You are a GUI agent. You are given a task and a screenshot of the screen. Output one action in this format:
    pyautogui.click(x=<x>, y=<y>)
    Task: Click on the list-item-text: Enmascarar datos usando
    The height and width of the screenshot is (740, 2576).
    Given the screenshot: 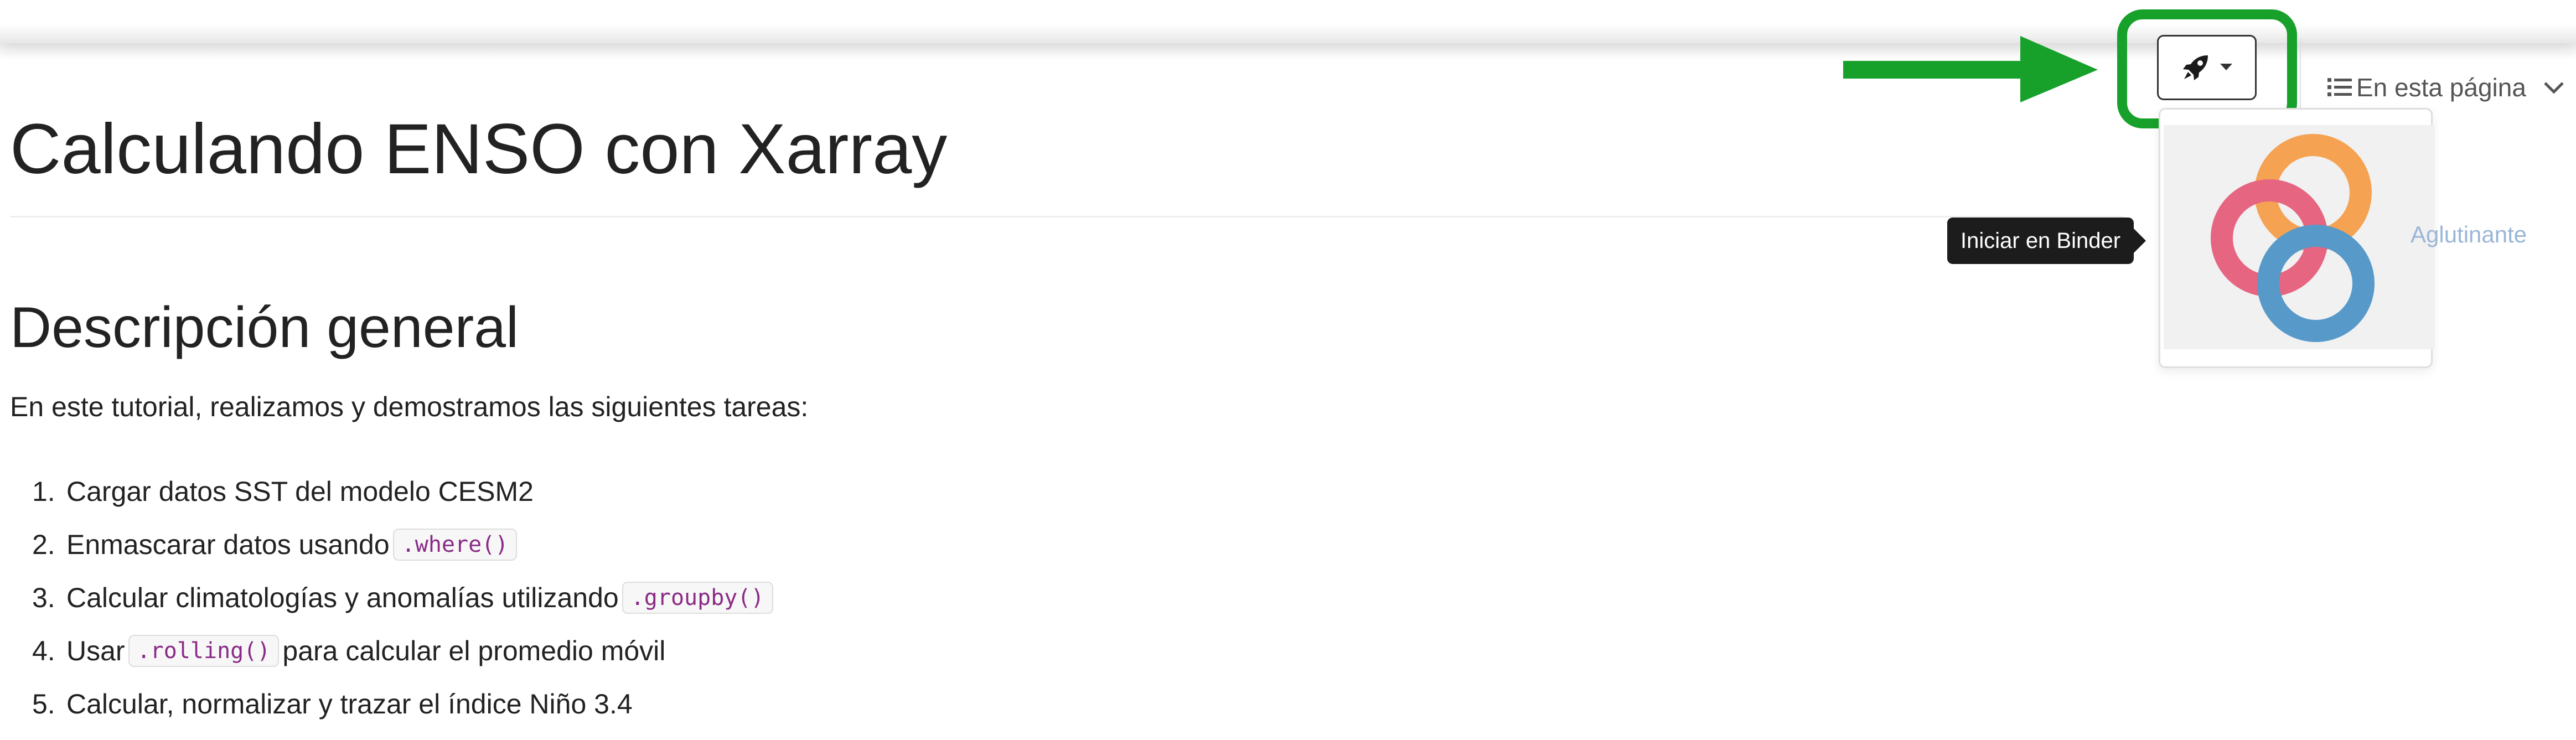 What is the action you would take?
    pyautogui.click(x=228, y=544)
    